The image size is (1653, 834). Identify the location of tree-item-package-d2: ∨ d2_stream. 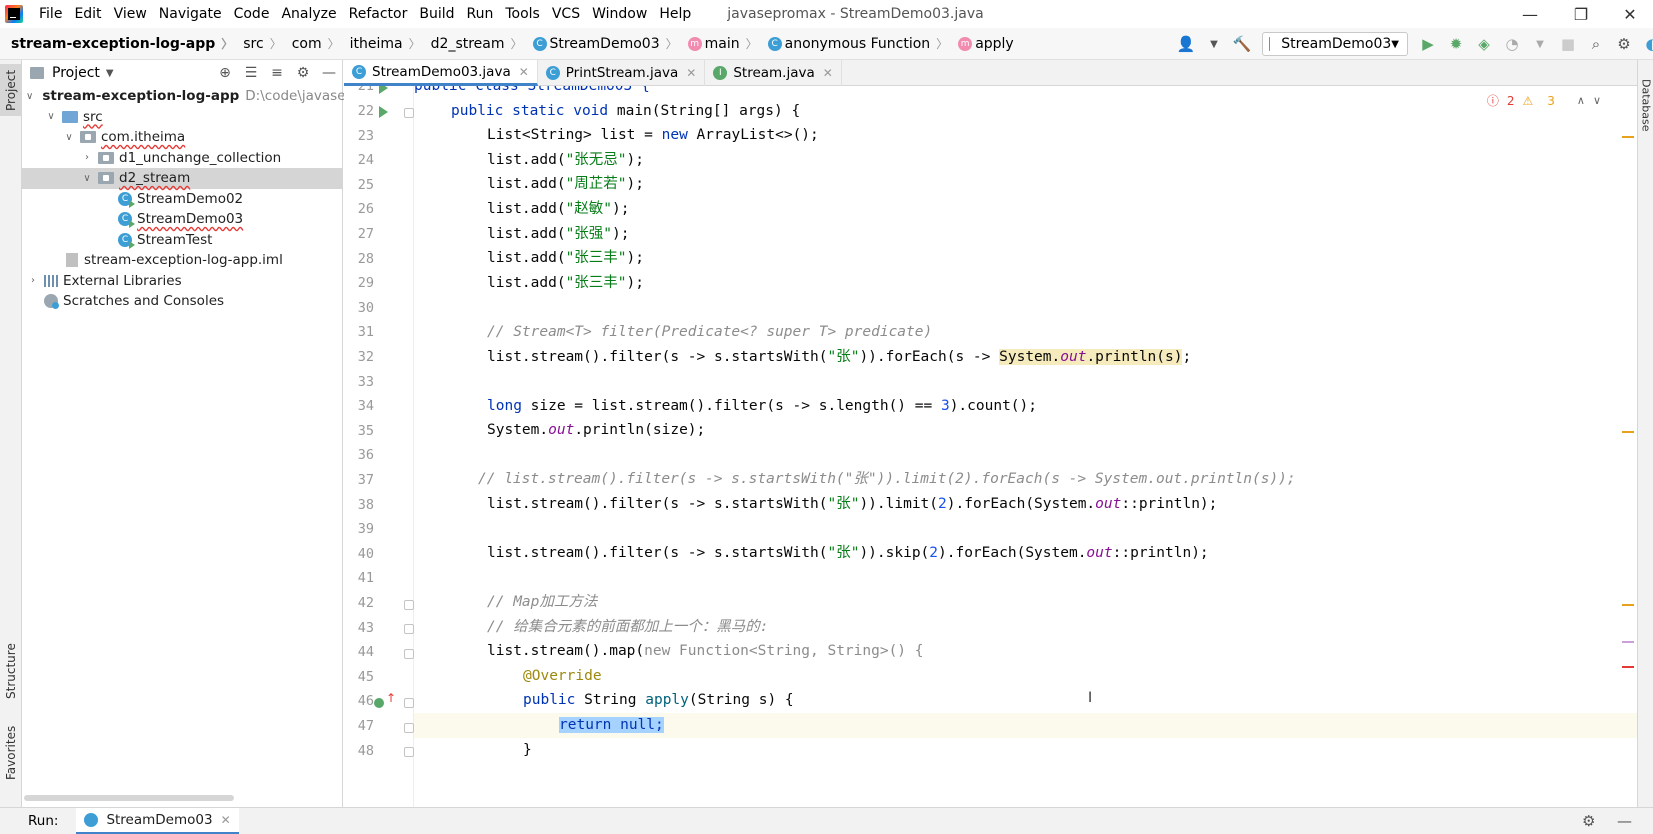
(182, 178).